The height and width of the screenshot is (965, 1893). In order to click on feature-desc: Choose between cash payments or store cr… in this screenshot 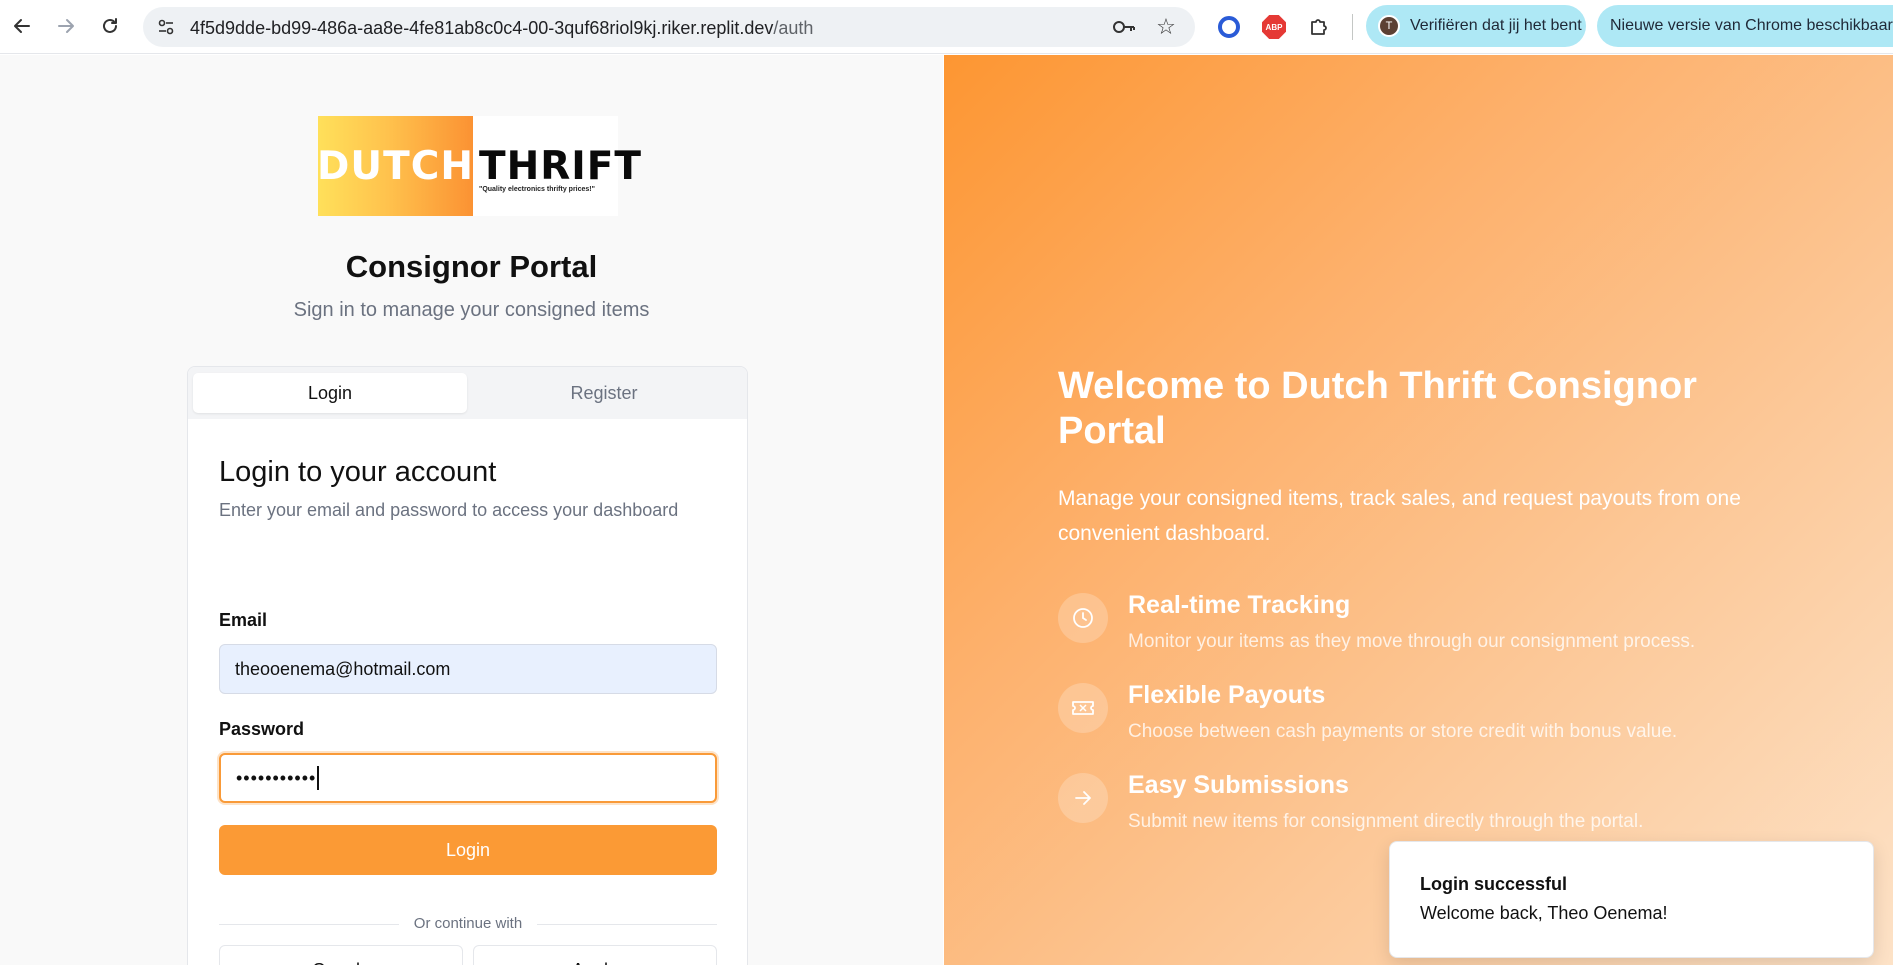, I will do `click(1403, 731)`.